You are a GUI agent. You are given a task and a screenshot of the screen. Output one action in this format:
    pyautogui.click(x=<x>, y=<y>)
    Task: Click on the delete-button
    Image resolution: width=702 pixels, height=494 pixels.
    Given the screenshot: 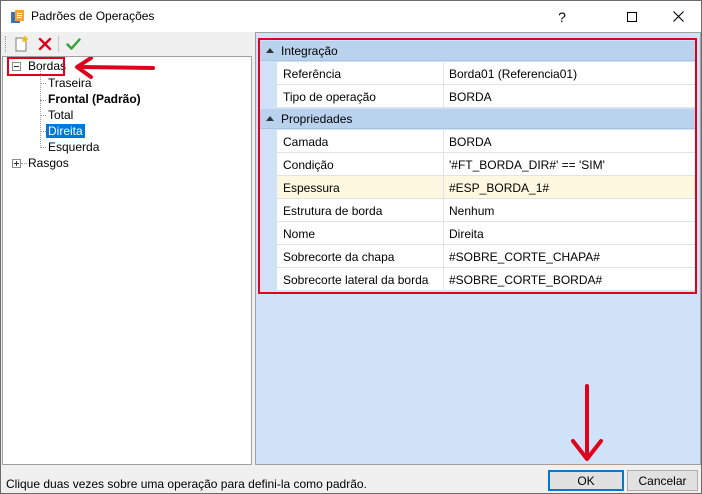 What is the action you would take?
    pyautogui.click(x=45, y=44)
    